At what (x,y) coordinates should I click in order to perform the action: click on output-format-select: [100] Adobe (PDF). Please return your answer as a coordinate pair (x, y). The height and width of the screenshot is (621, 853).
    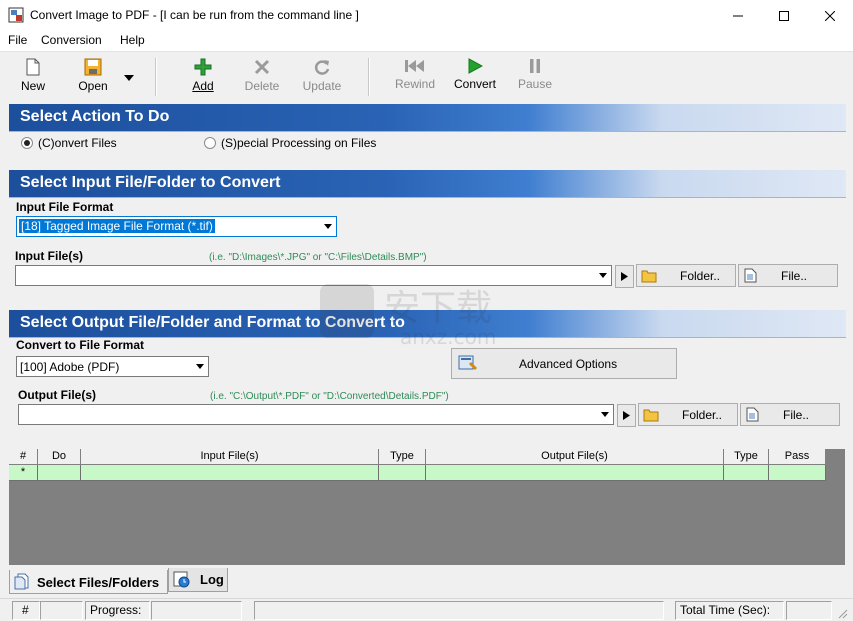
    Looking at the image, I should click on (112, 366).